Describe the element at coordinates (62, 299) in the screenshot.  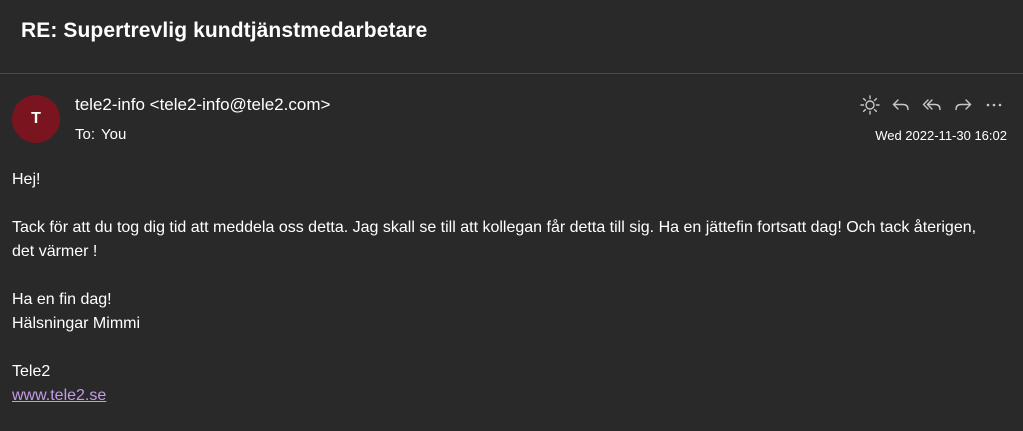
I see `closing-line: Ha en fin dag!` at that location.